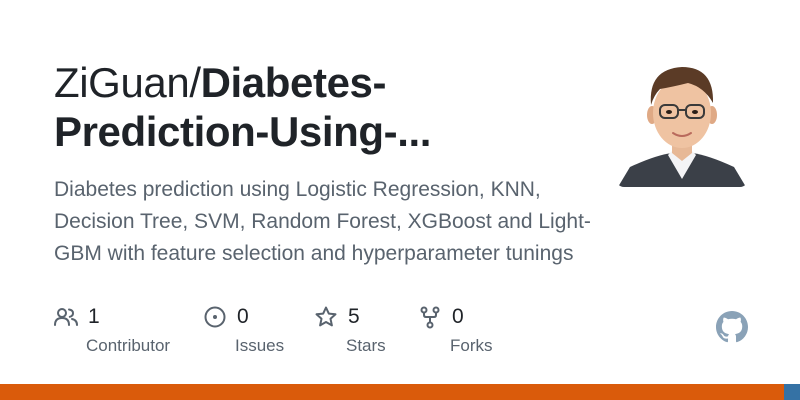 This screenshot has width=800, height=400. I want to click on issues-label: Issues, so click(260, 345).